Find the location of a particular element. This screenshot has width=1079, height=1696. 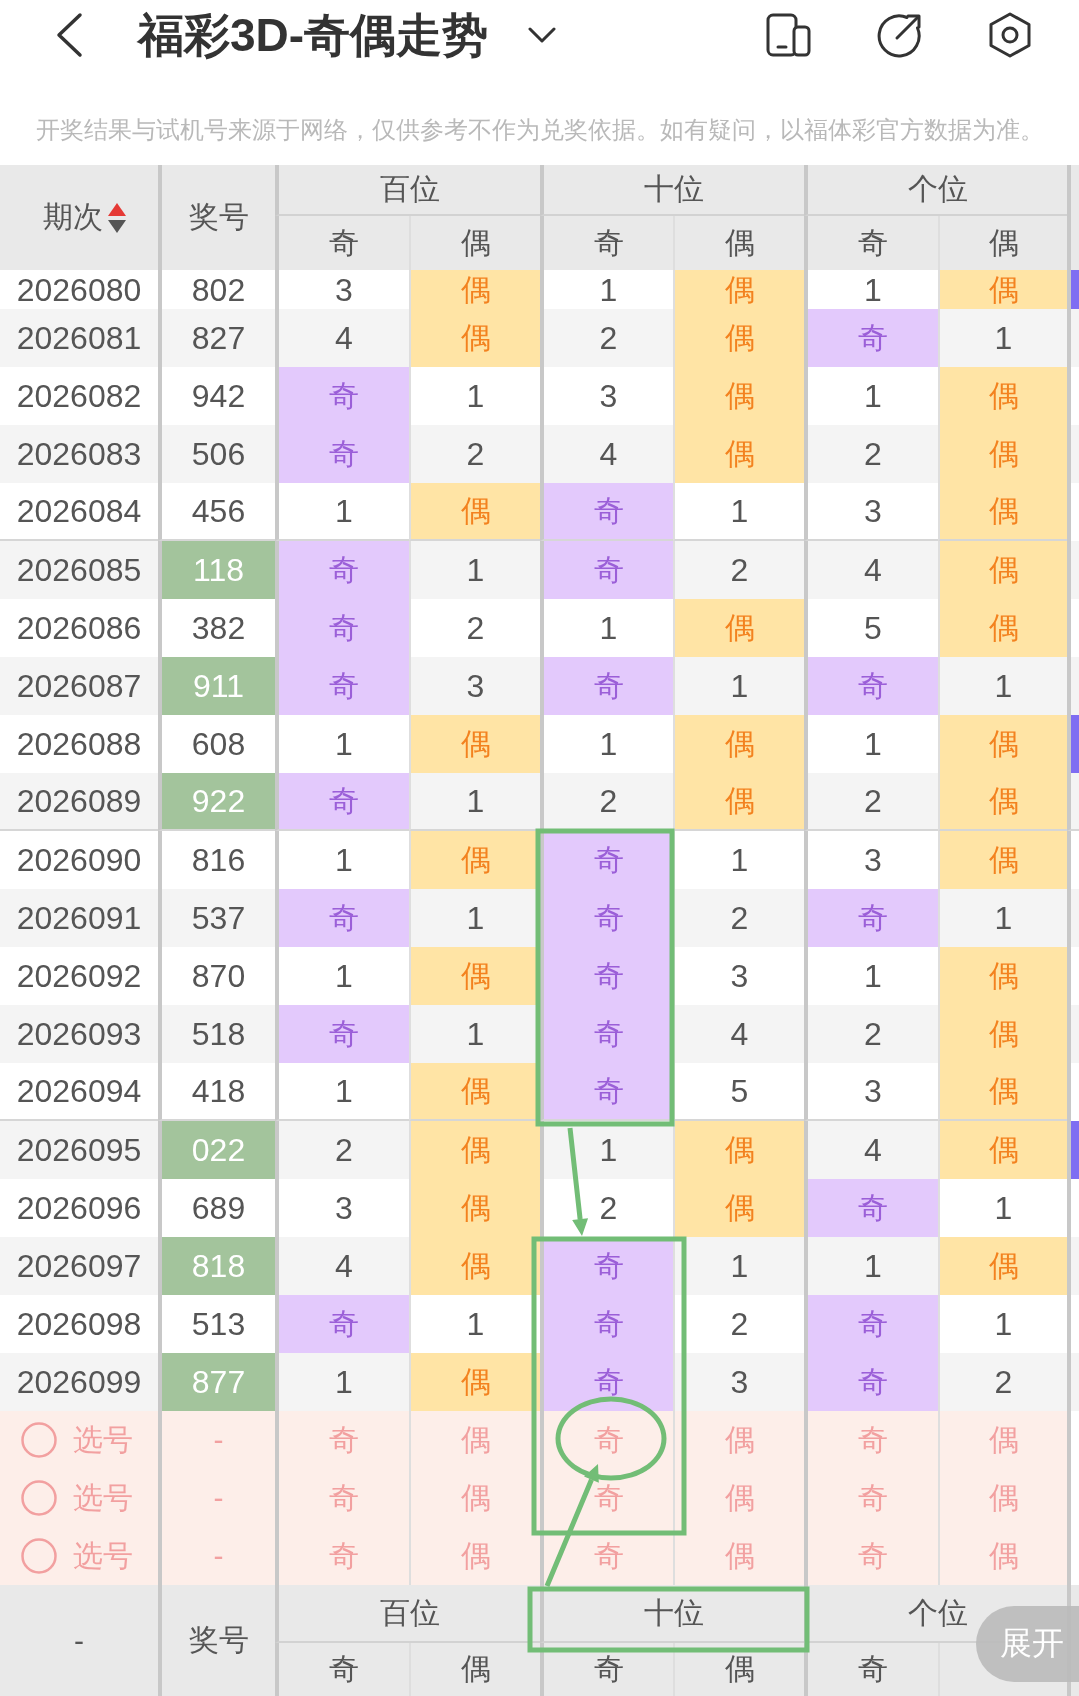

period-cell: 2026097 is located at coordinates (79, 1266).